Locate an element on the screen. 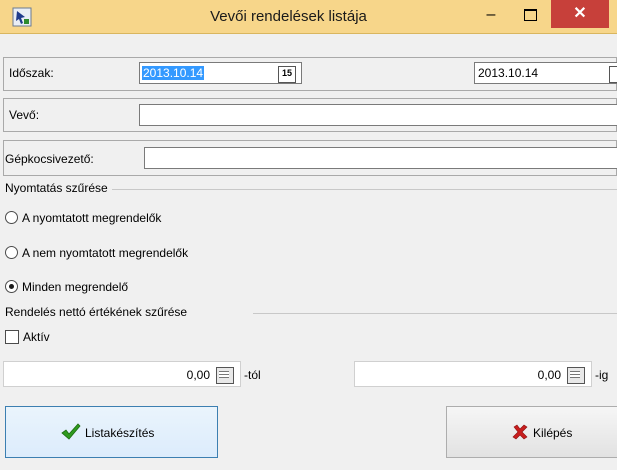  period-label: Időszak: is located at coordinates (31, 73).